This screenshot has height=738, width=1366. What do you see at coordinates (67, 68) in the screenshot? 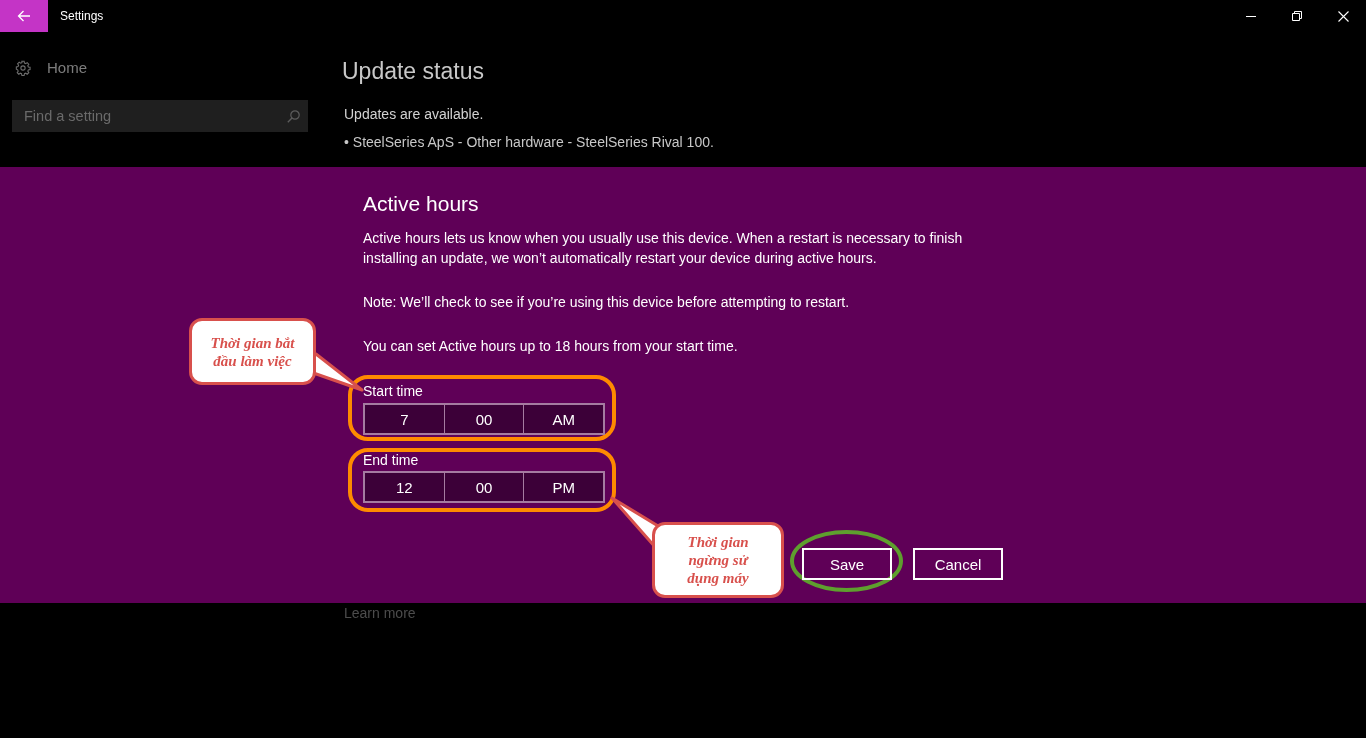
I see `home-link: Home` at bounding box center [67, 68].